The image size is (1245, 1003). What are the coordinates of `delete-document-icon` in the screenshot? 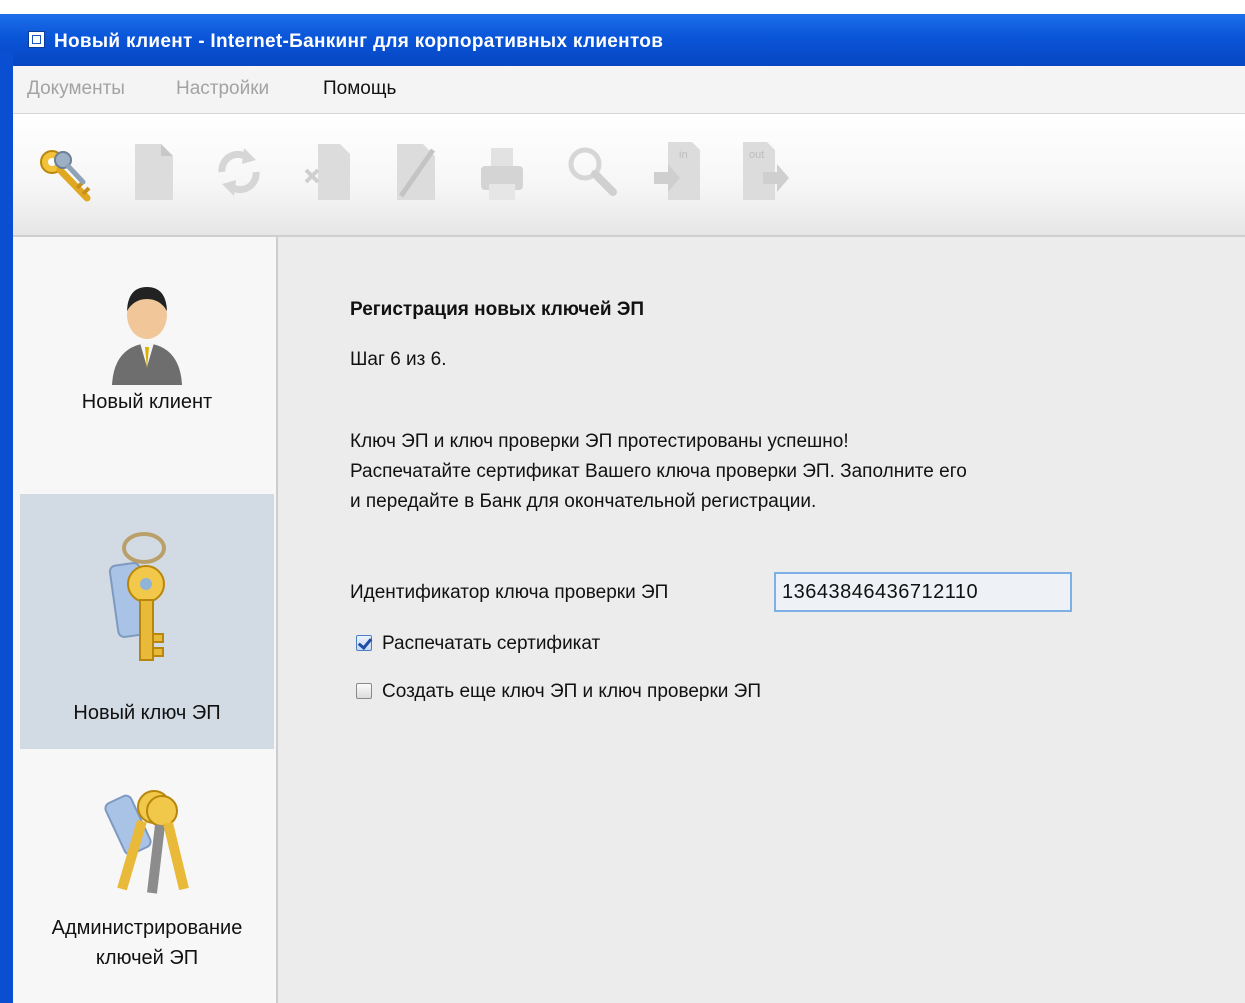 It's located at (327, 172).